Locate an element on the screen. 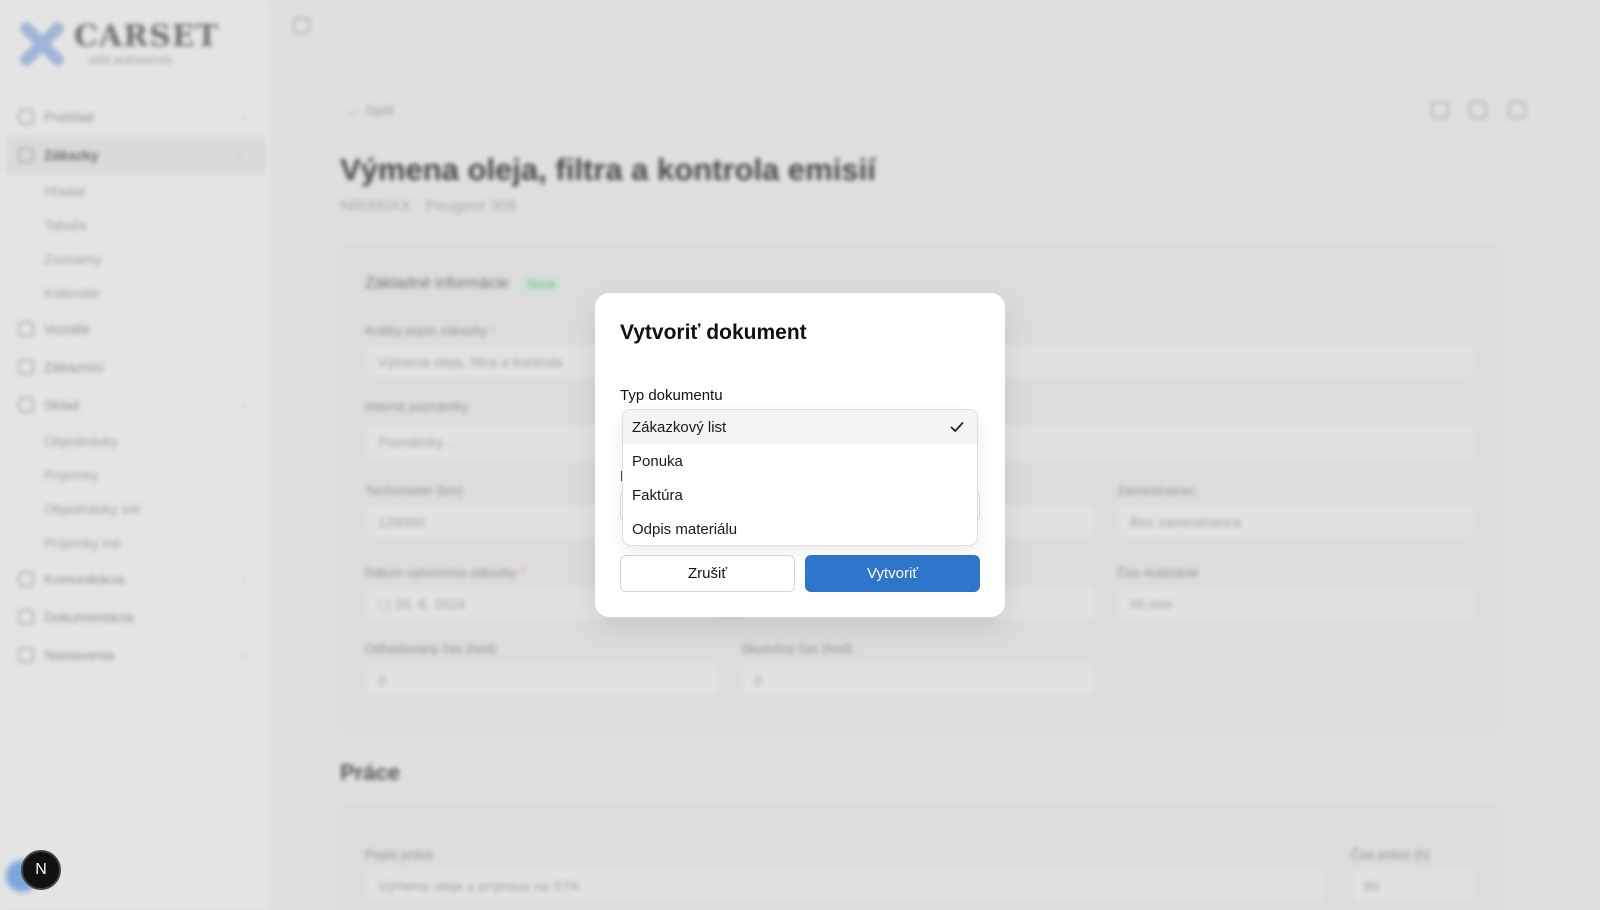 This screenshot has height=910, width=1600. option-label: Ponuka is located at coordinates (657, 461).